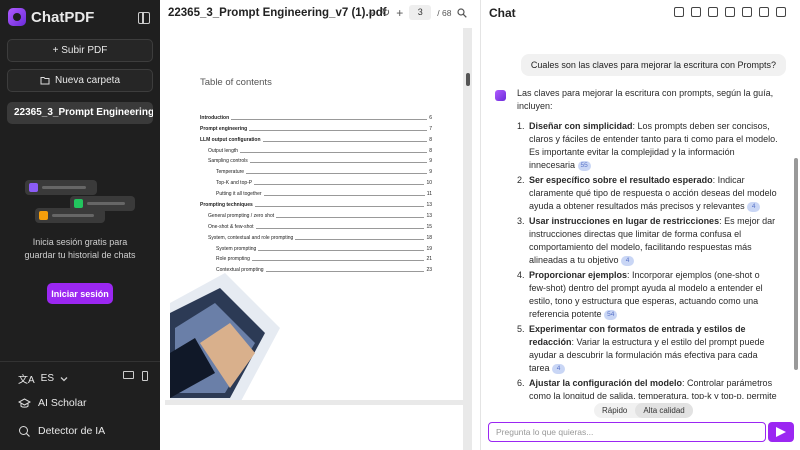  I want to click on desktop-icon, so click(128, 375).